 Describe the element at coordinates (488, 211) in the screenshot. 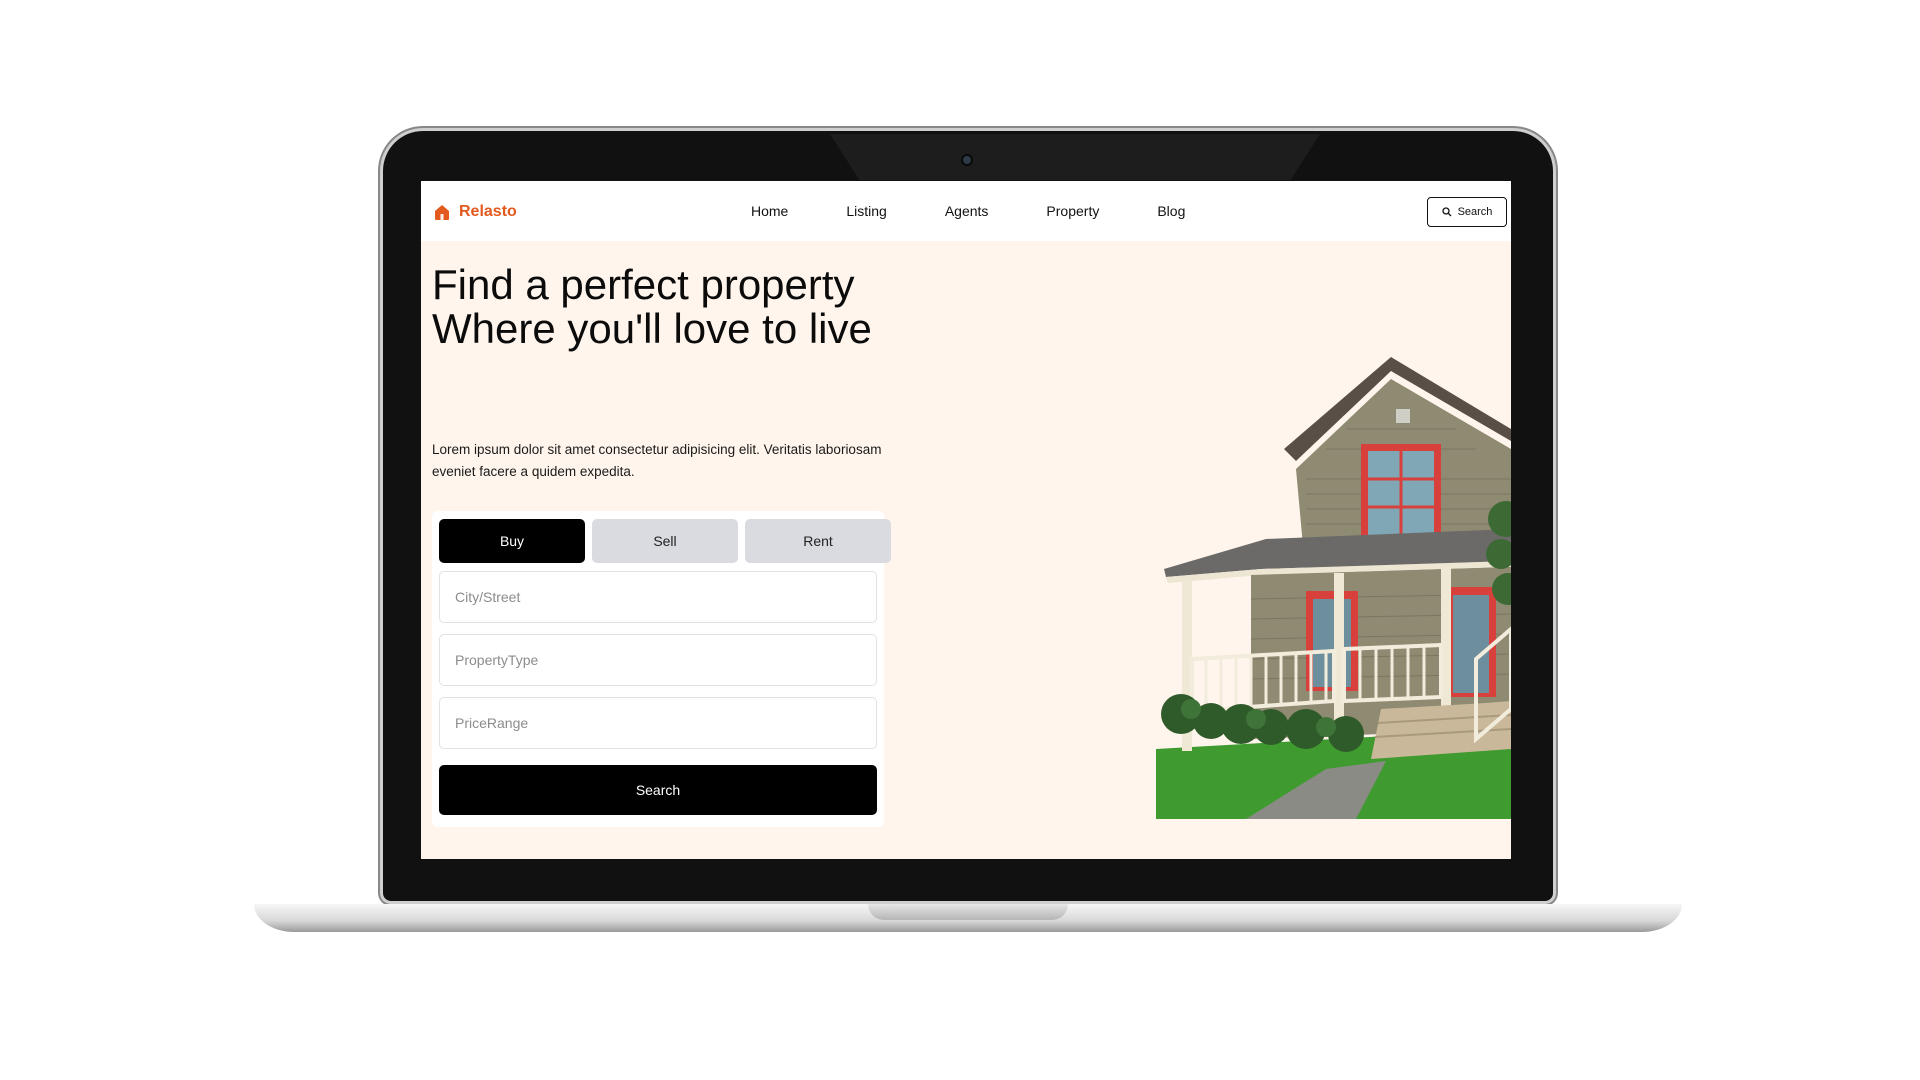

I see `brand-name: Relasto` at that location.